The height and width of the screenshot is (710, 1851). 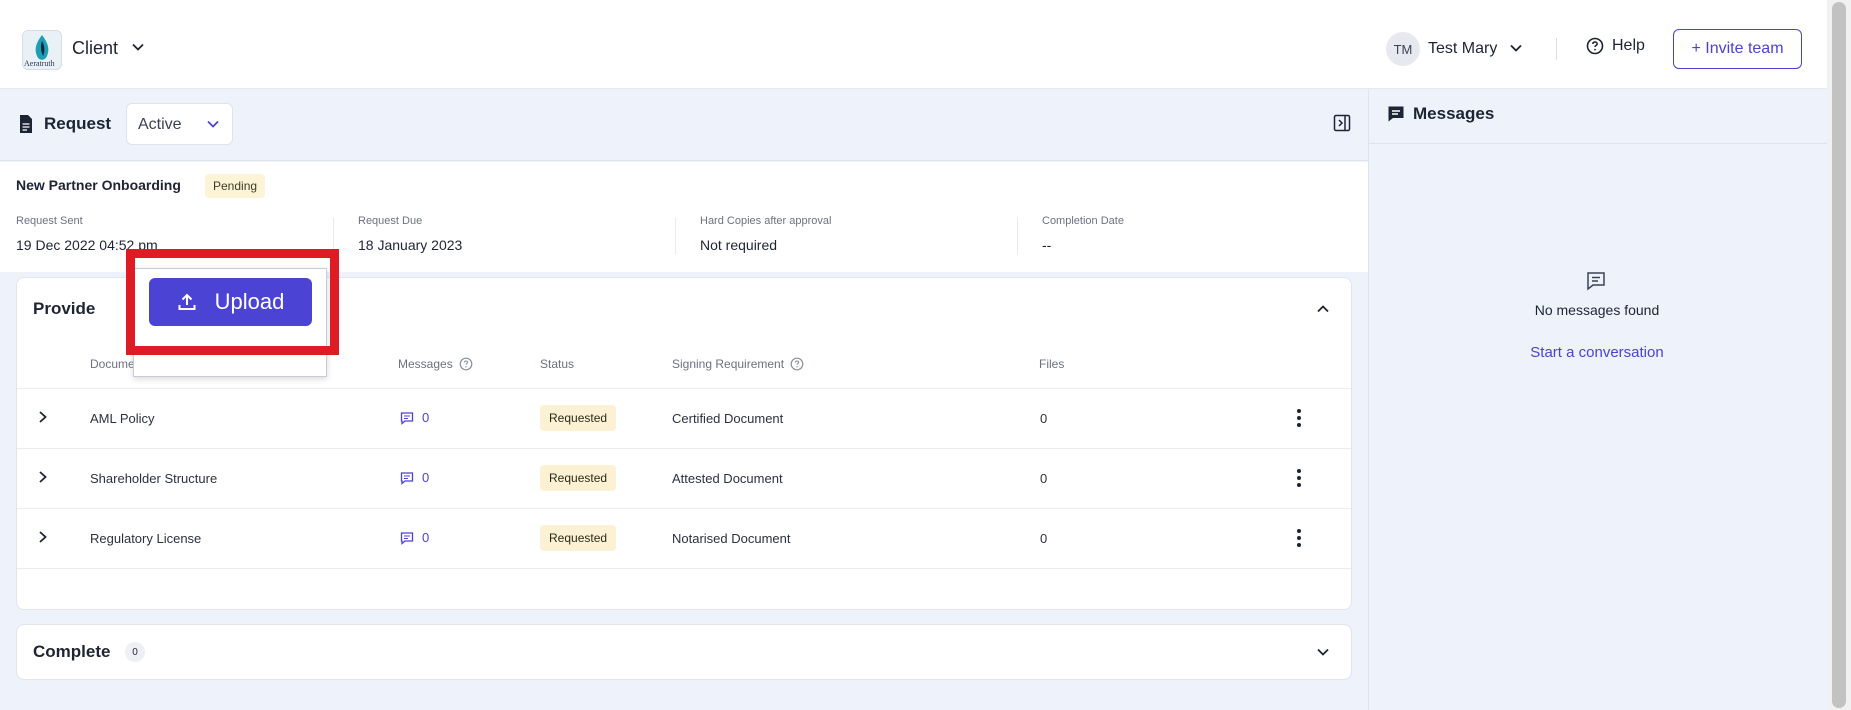 What do you see at coordinates (1597, 310) in the screenshot?
I see `empty-messages-text: No messages found` at bounding box center [1597, 310].